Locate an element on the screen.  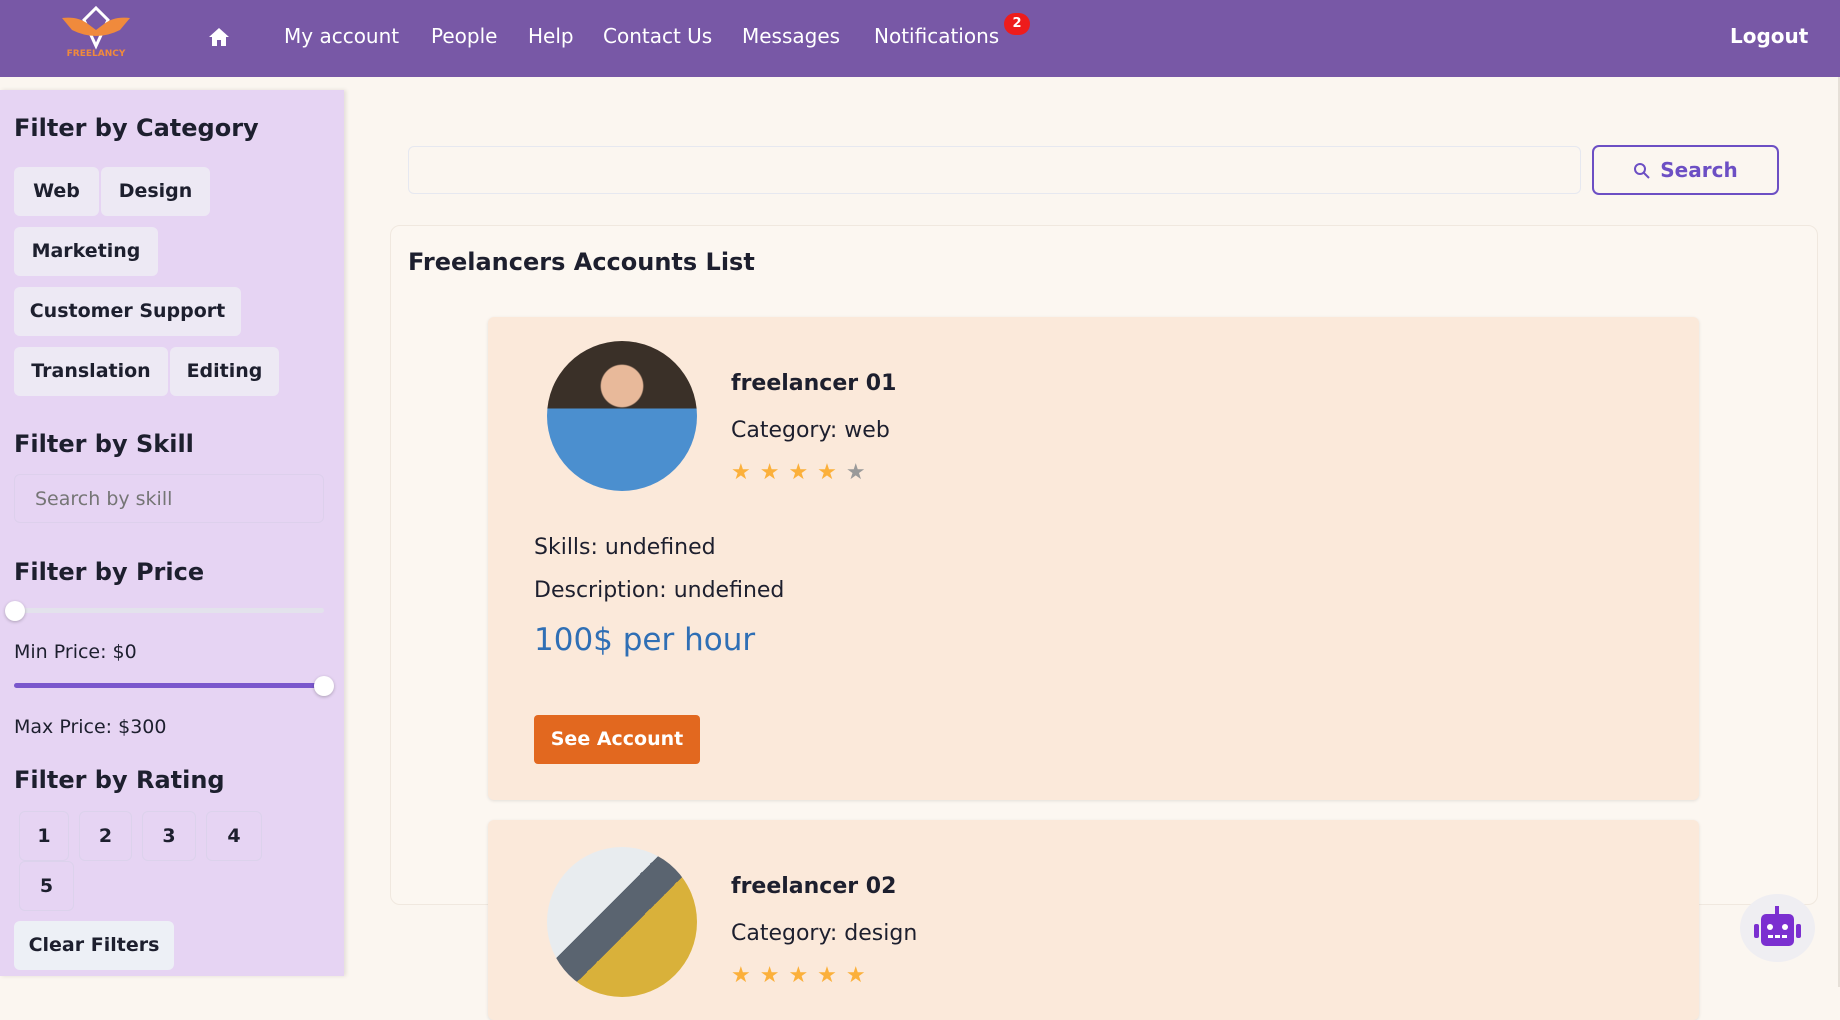
freelancer-name: freelancer 01 is located at coordinates (814, 383).